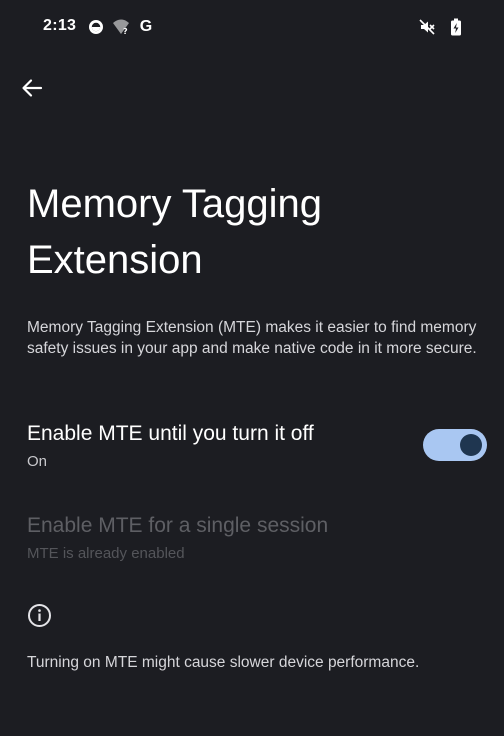 This screenshot has width=504, height=736. I want to click on setting-enable-mte-until-off: Enable MTE until you turn it off On, so click(252, 448).